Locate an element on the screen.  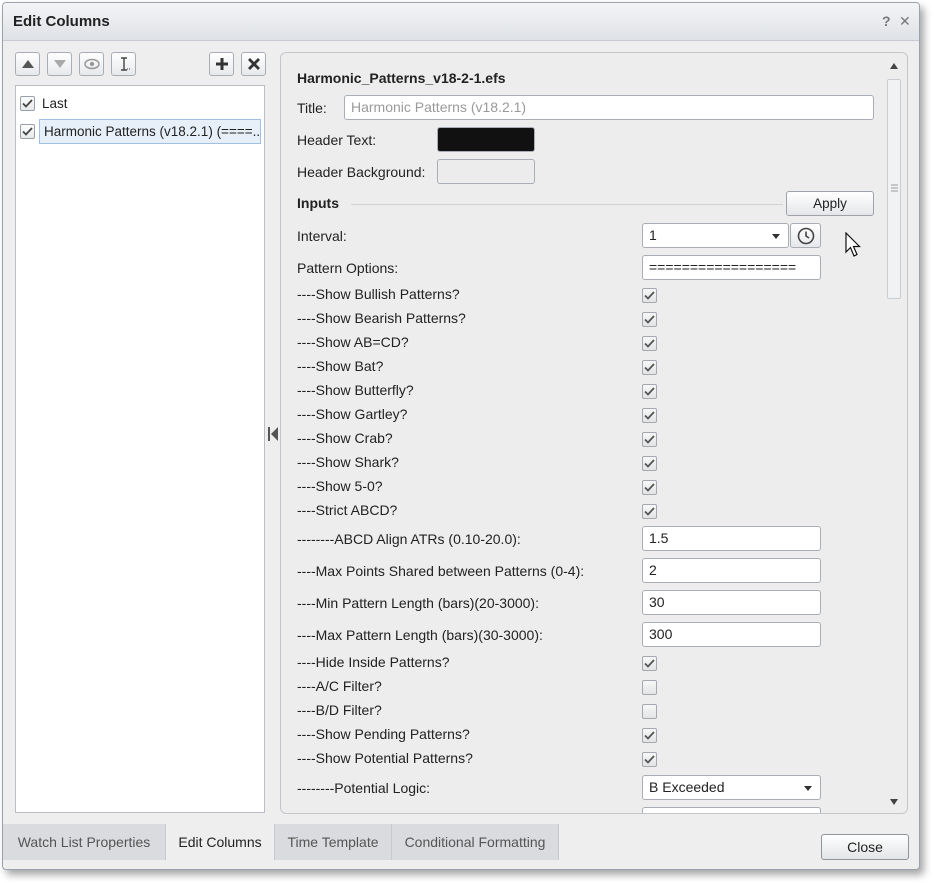
scrollbar-thumb is located at coordinates (894, 189).